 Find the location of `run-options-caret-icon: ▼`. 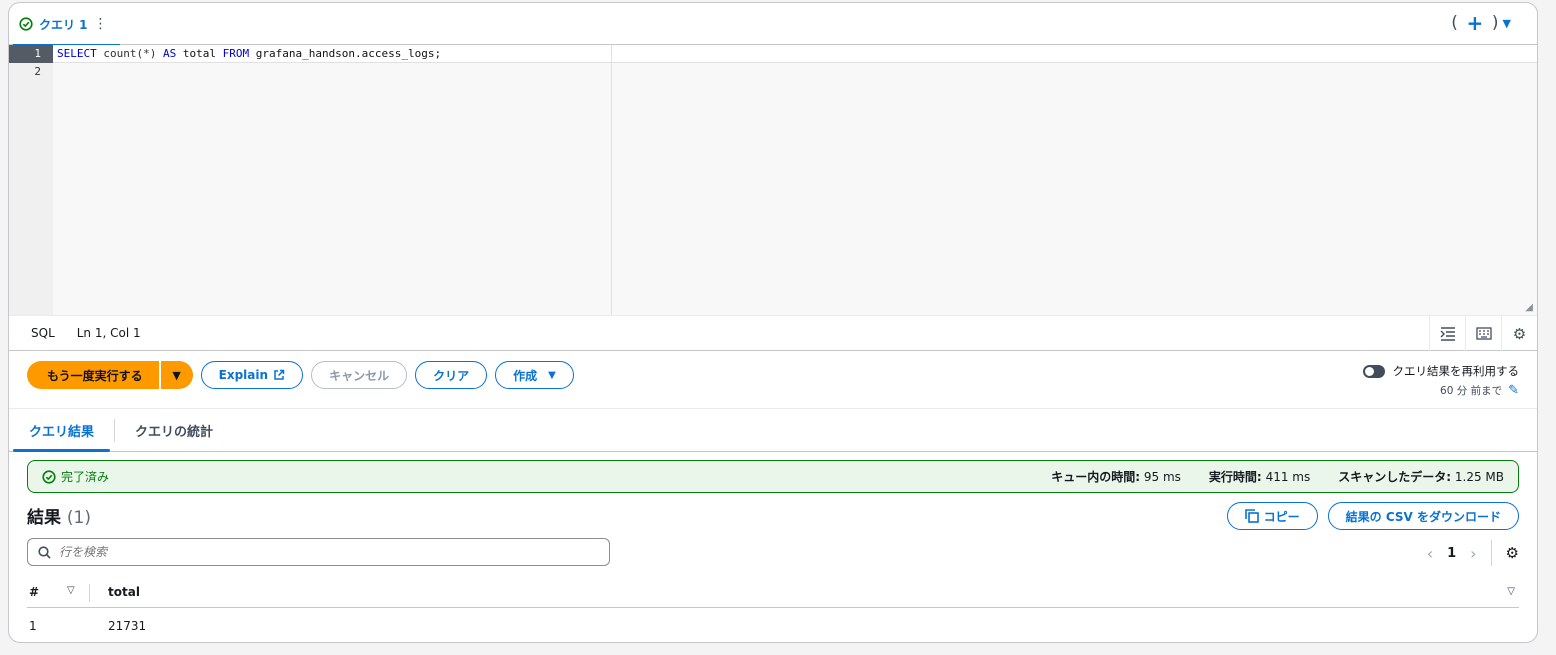

run-options-caret-icon: ▼ is located at coordinates (176, 375).